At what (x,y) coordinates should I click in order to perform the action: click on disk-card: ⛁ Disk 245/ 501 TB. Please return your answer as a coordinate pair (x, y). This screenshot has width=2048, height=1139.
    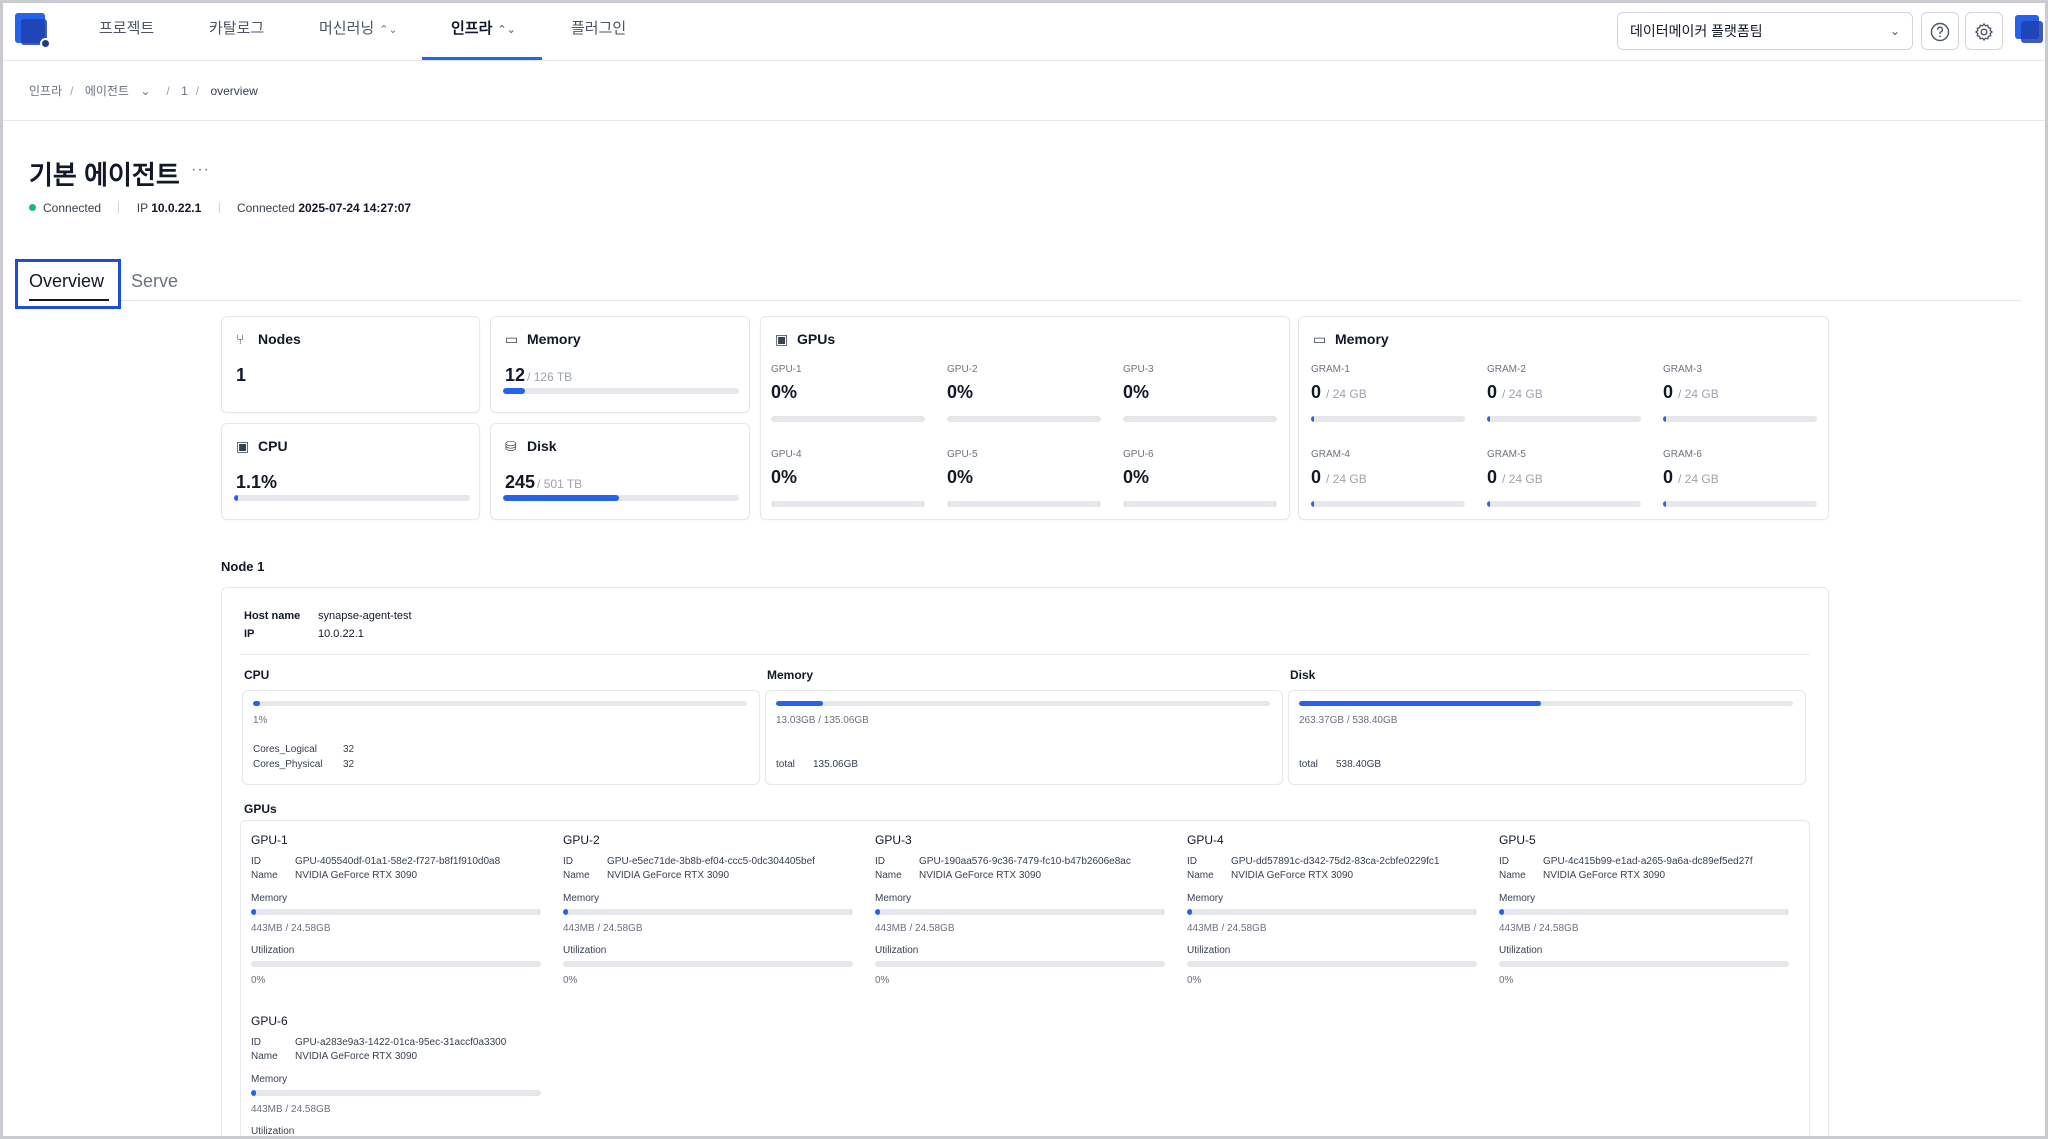
    Looking at the image, I should click on (620, 471).